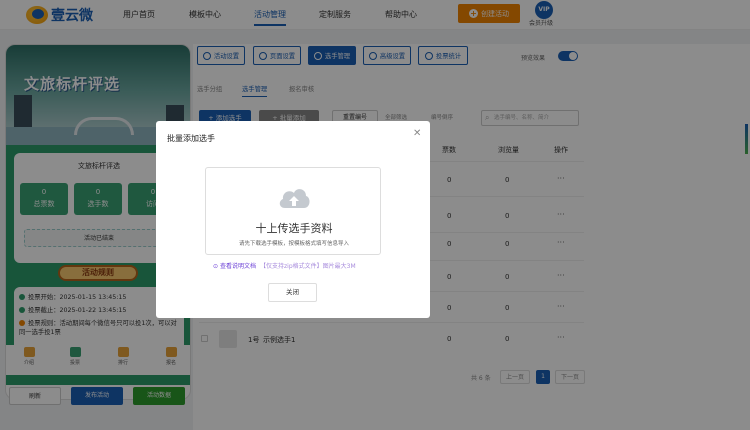 The image size is (750, 430). I want to click on view-docs-link: ⊙ 查看说明文档, so click(234, 265).